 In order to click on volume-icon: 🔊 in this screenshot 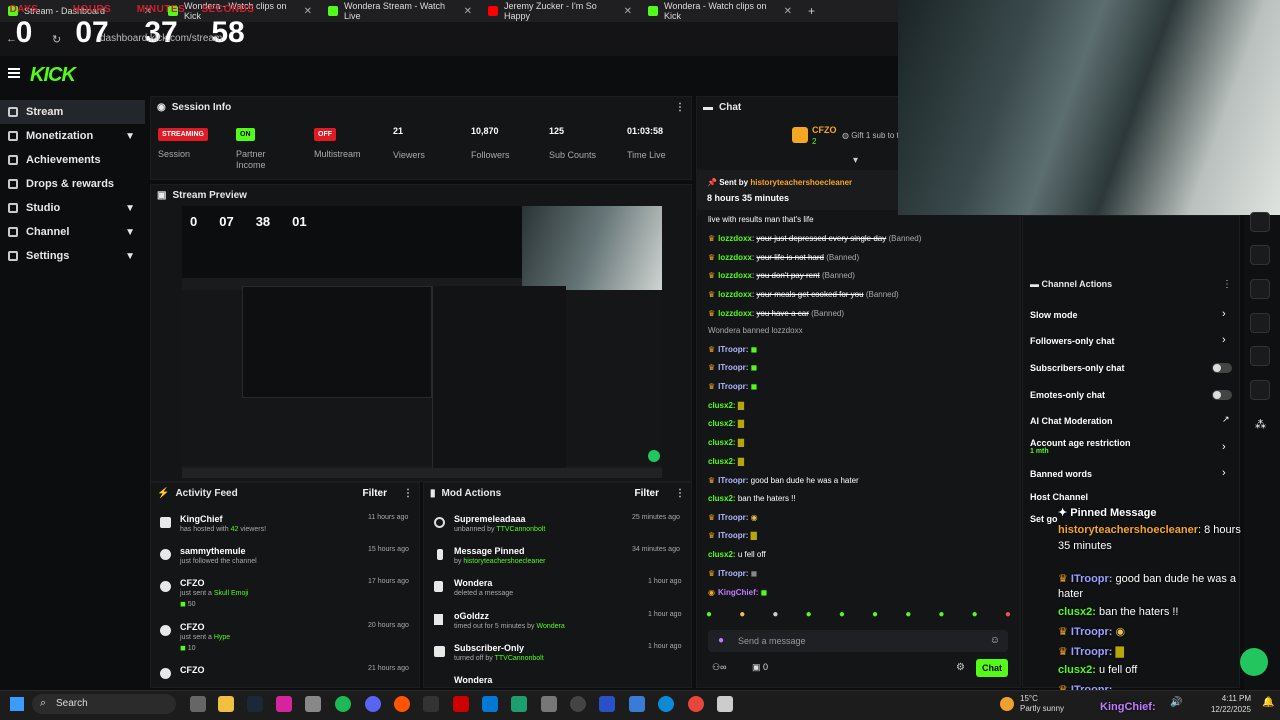, I will do `click(1176, 702)`.